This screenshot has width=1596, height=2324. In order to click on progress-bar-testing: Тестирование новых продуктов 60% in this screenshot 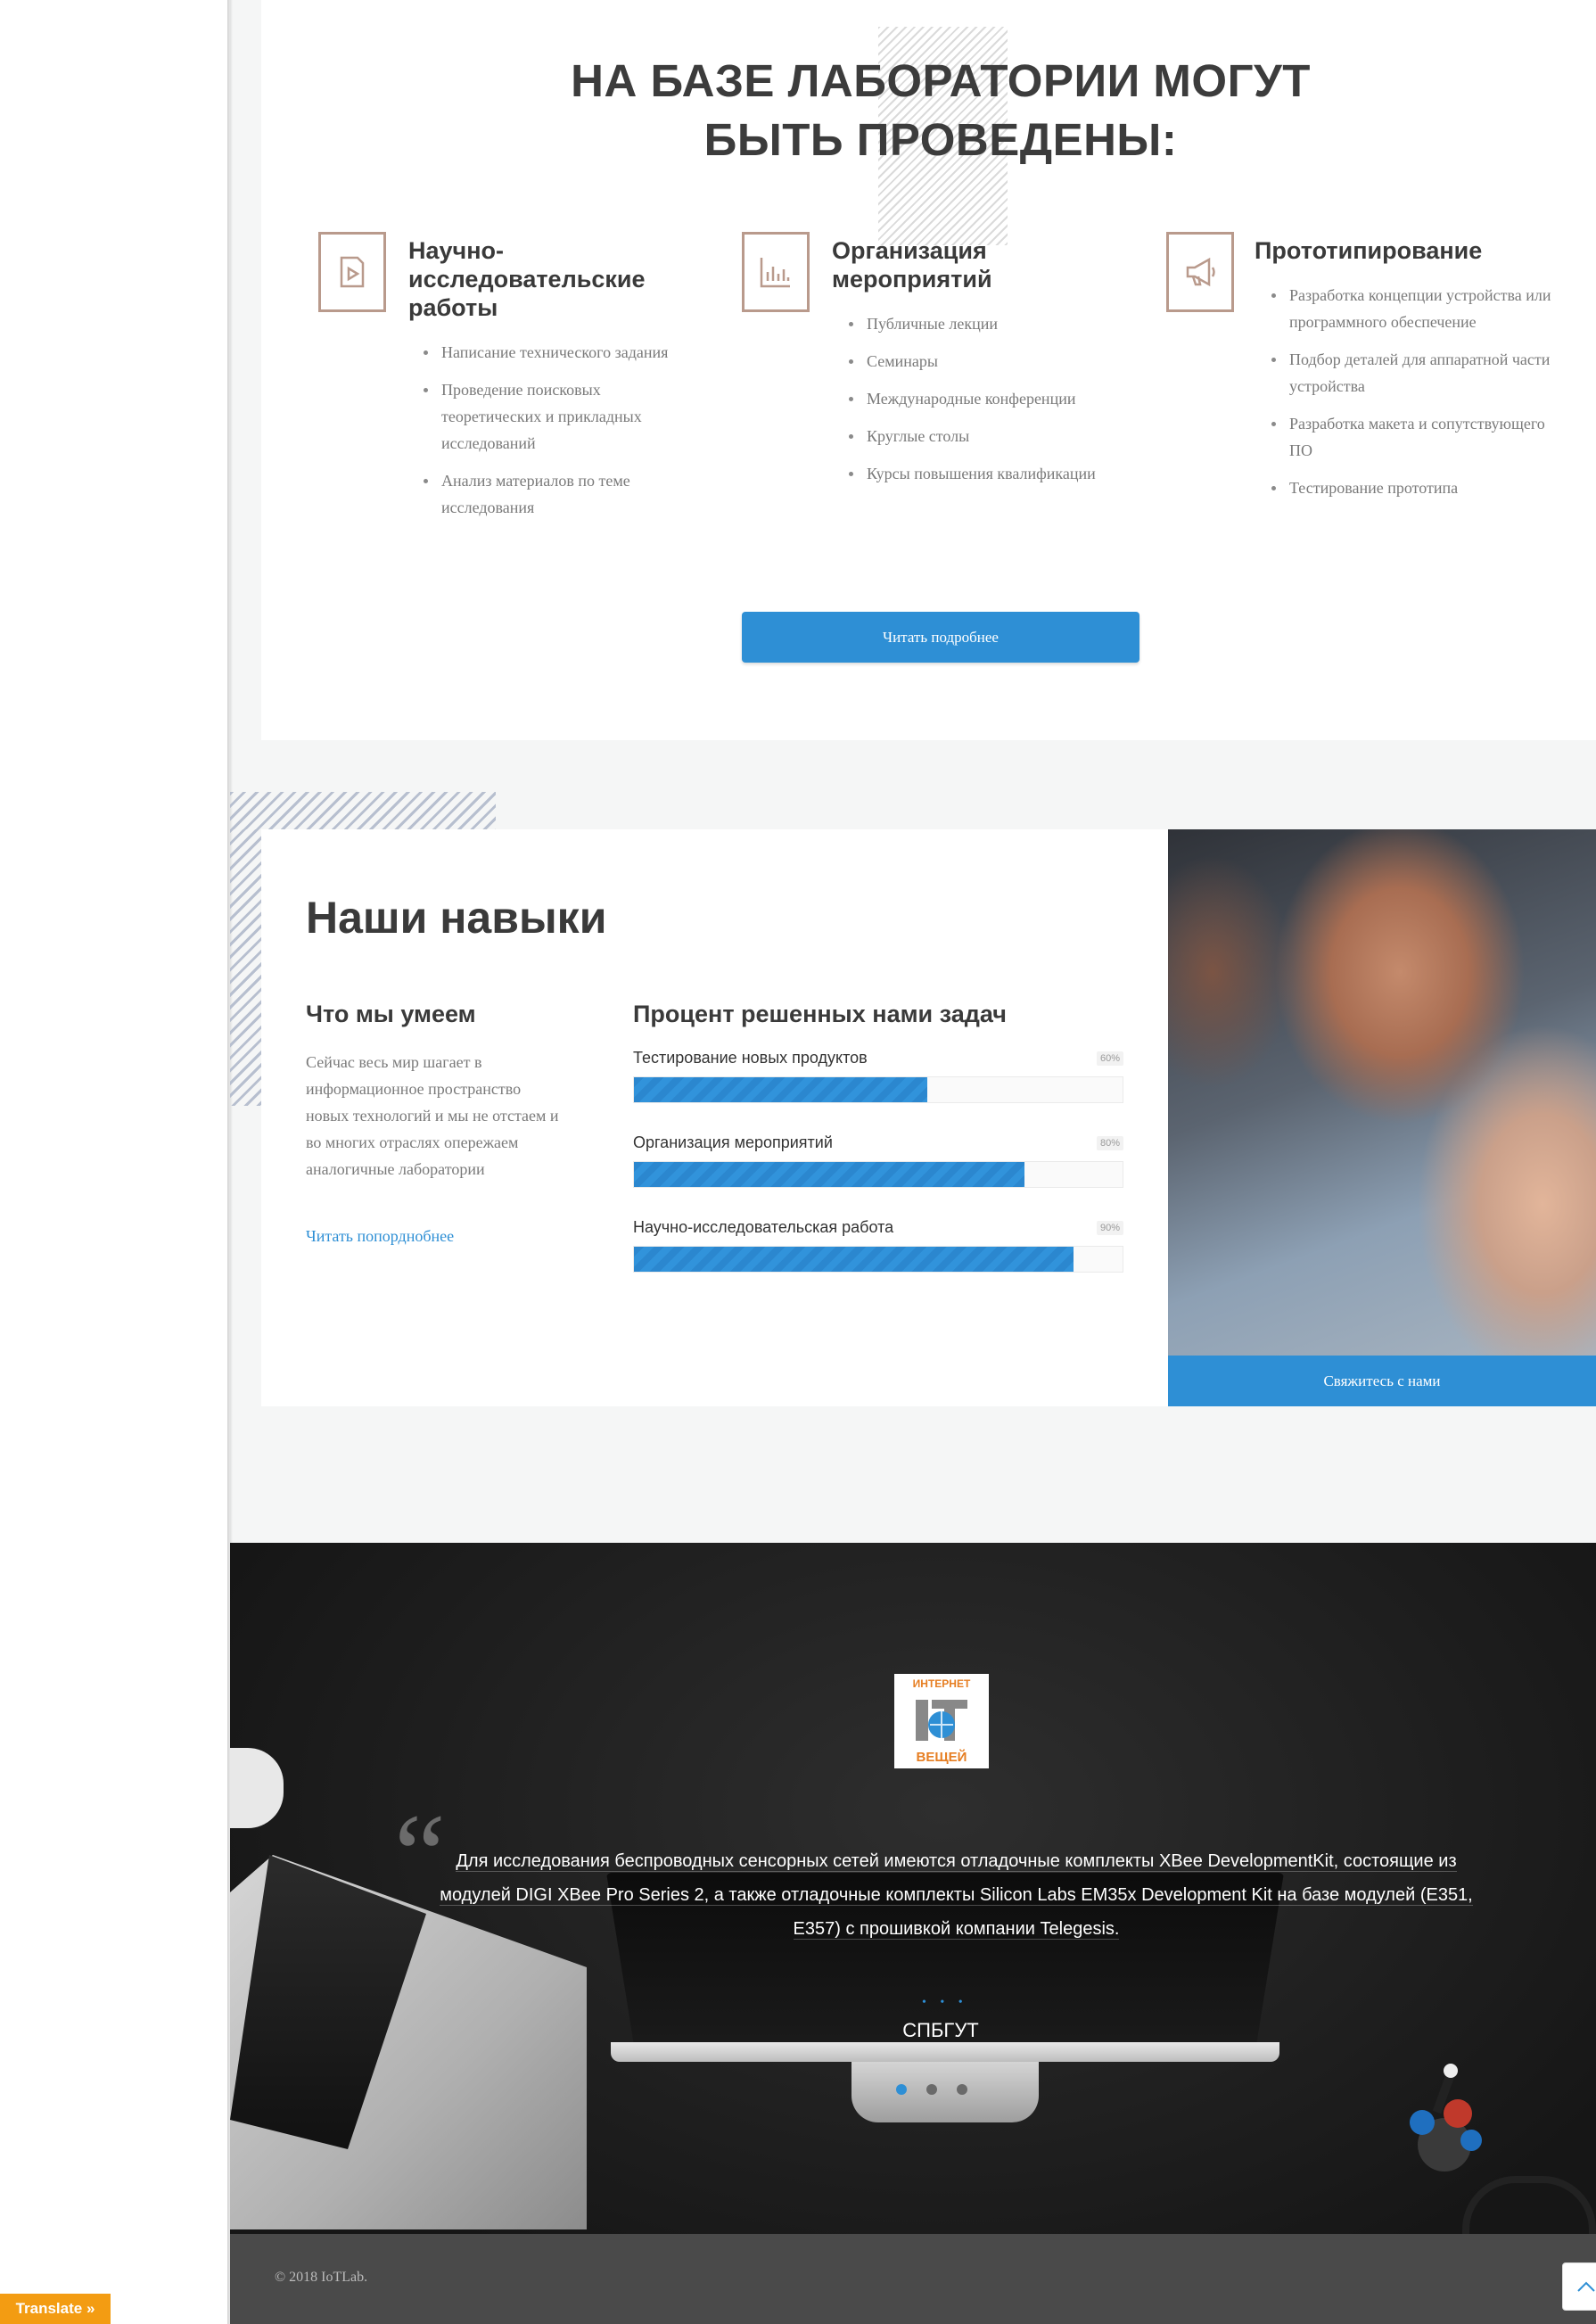, I will do `click(878, 1076)`.